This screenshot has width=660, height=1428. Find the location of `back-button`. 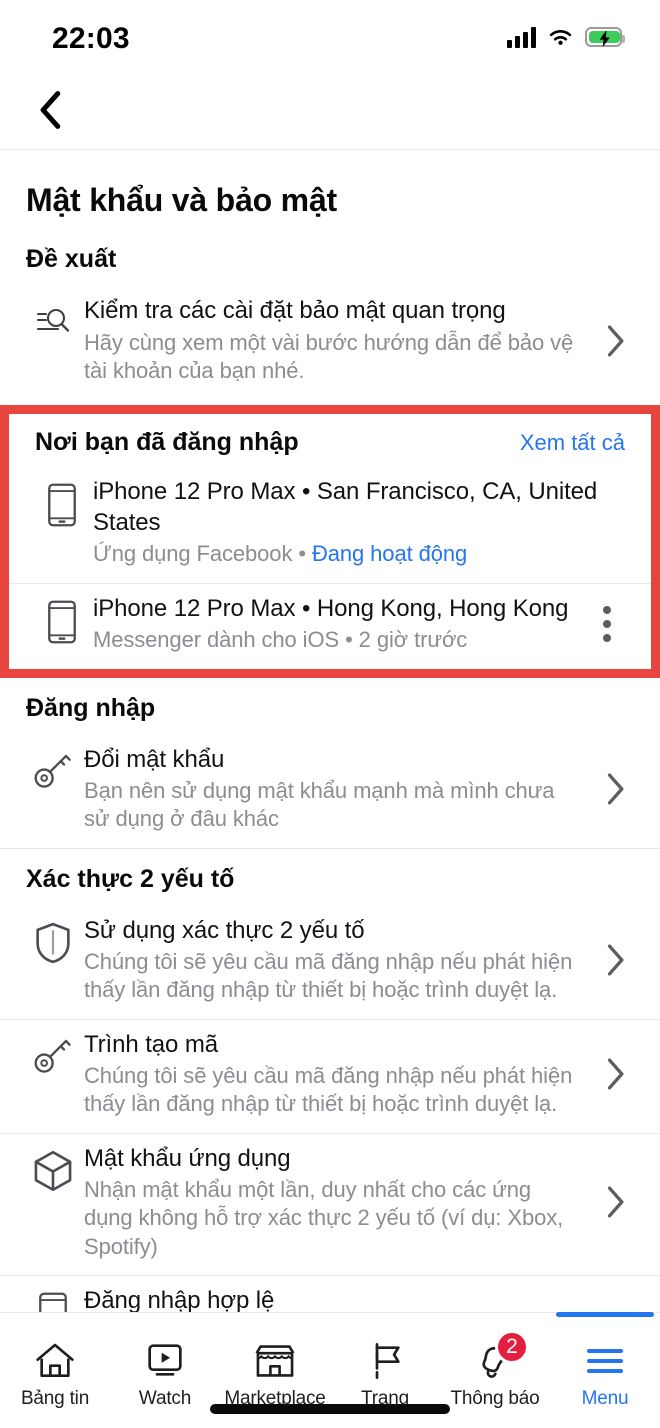

back-button is located at coordinates (50, 110).